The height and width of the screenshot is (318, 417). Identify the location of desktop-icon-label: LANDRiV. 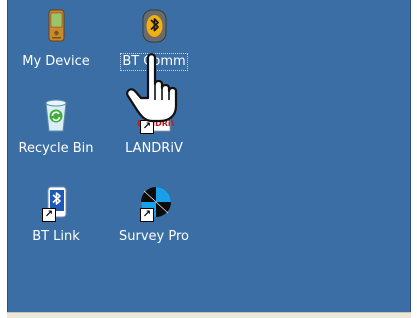
(154, 148).